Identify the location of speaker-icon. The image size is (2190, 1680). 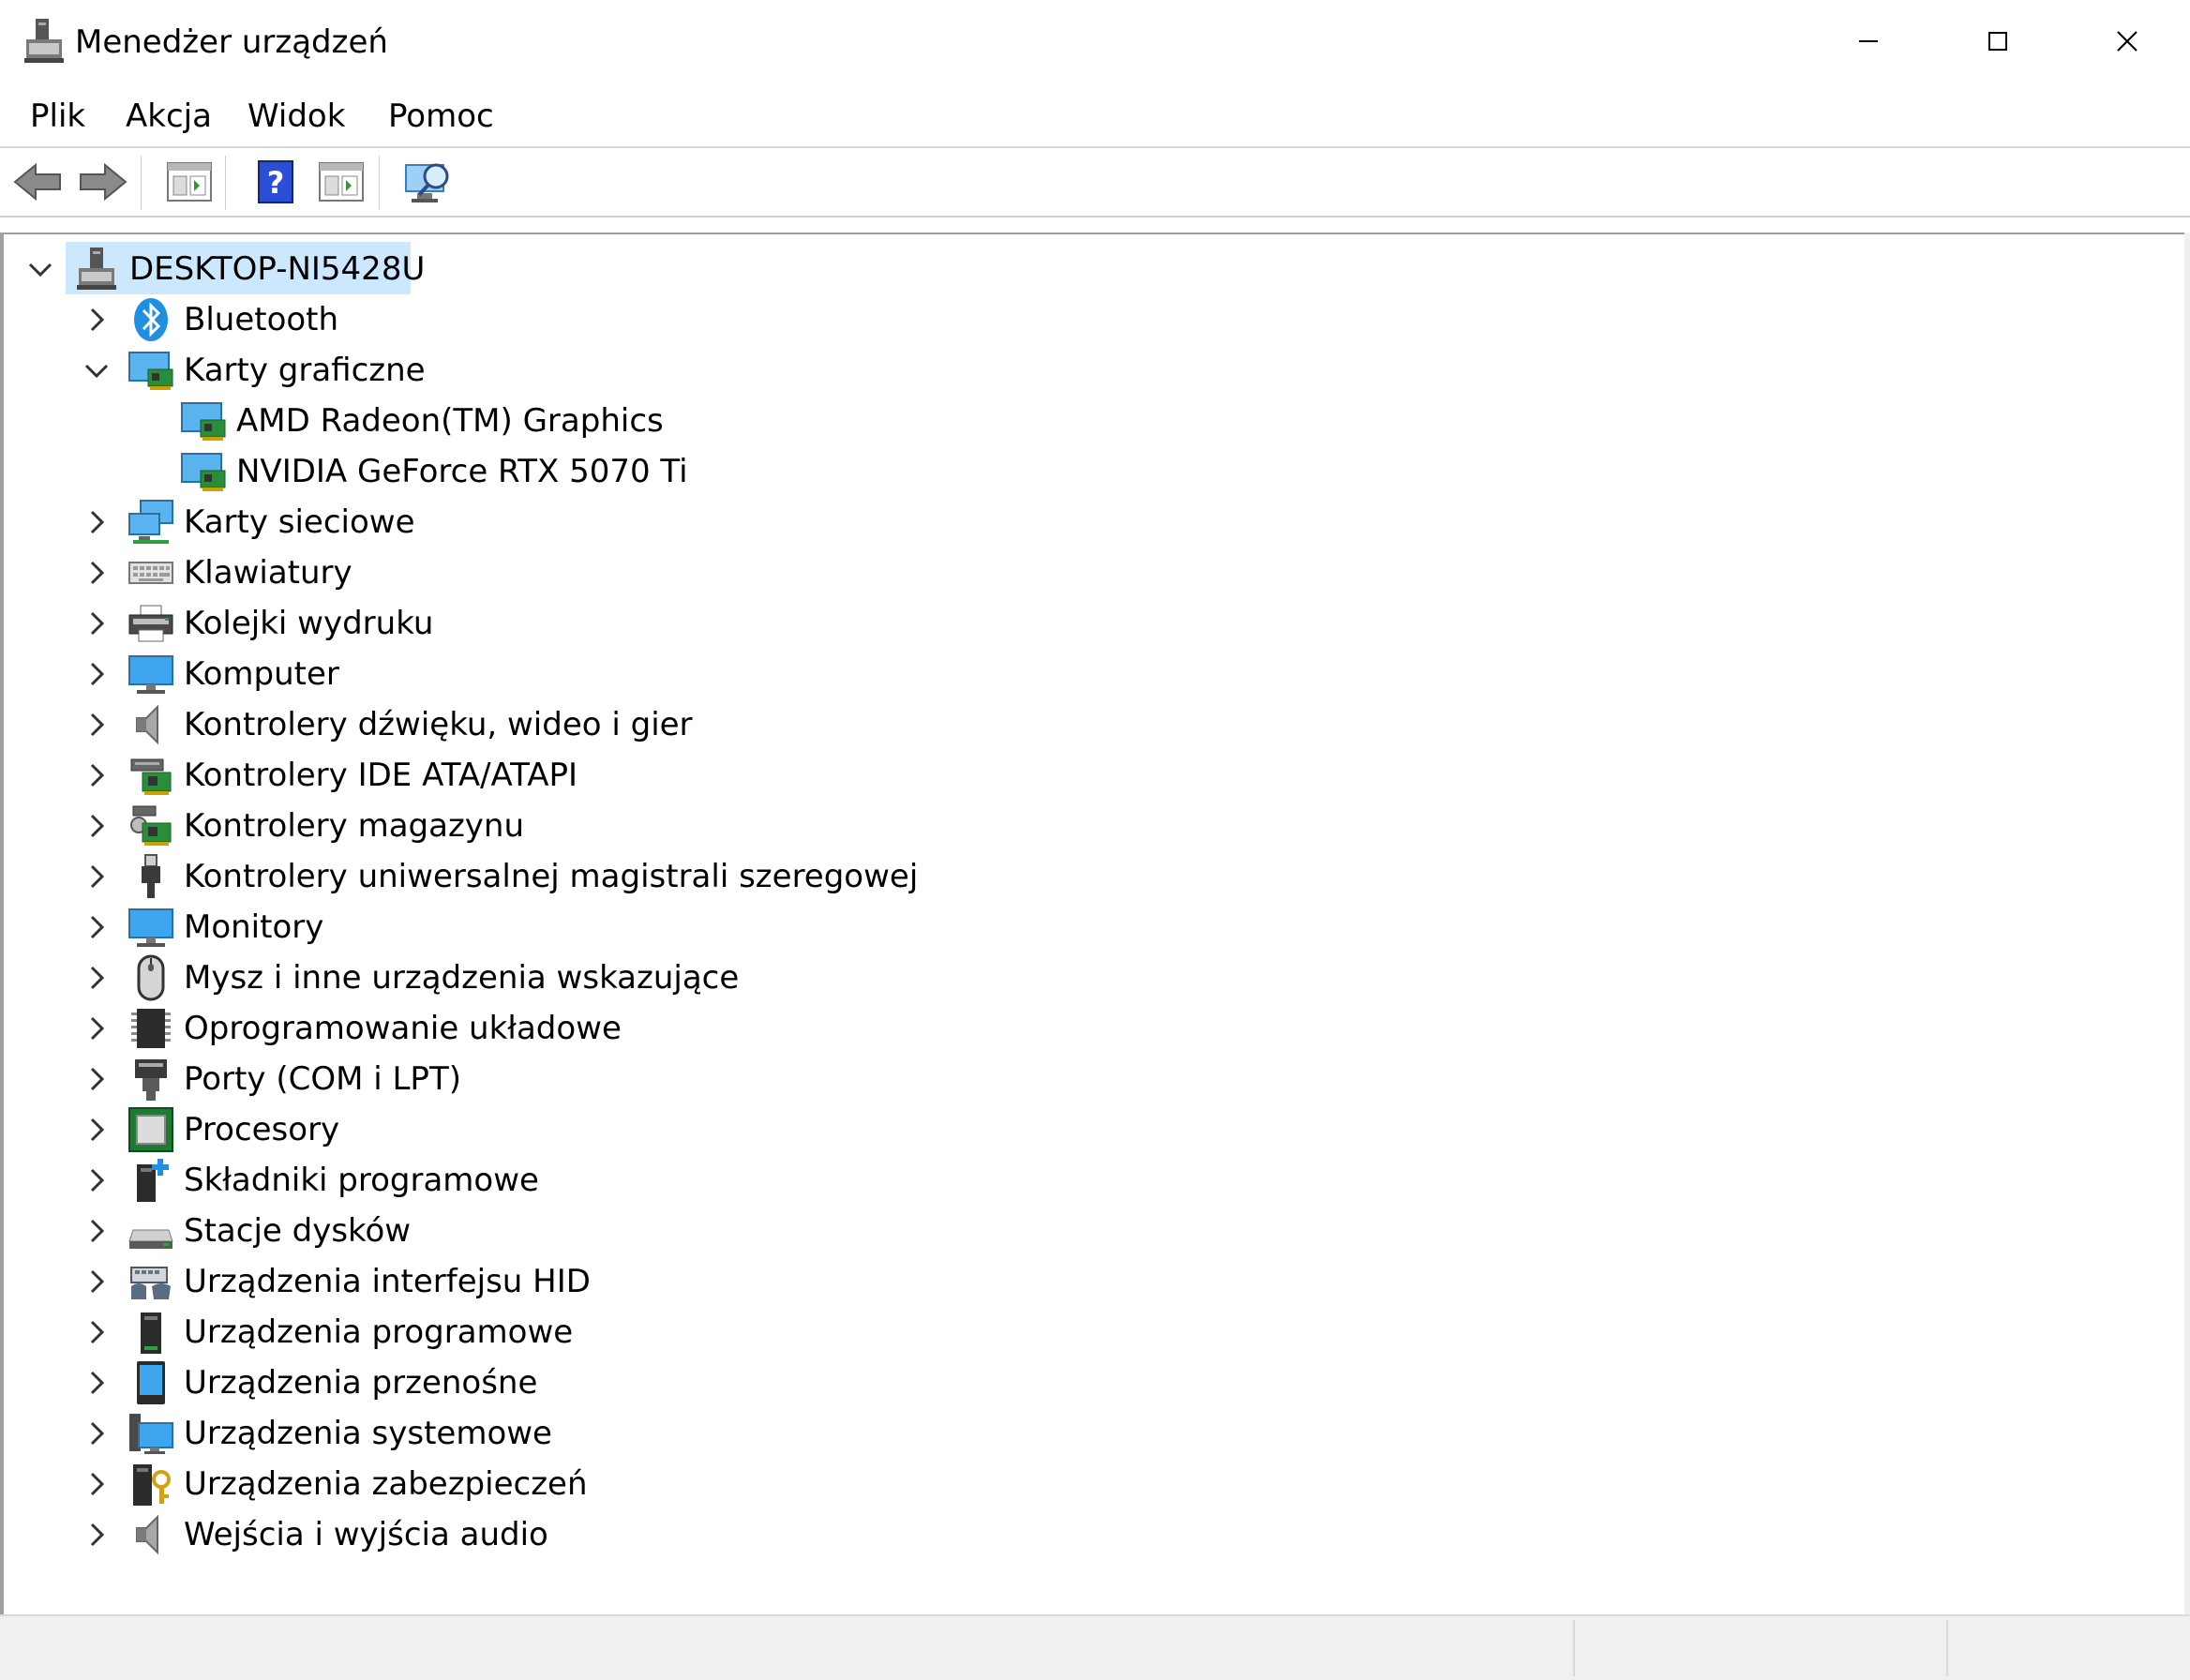
(147, 724).